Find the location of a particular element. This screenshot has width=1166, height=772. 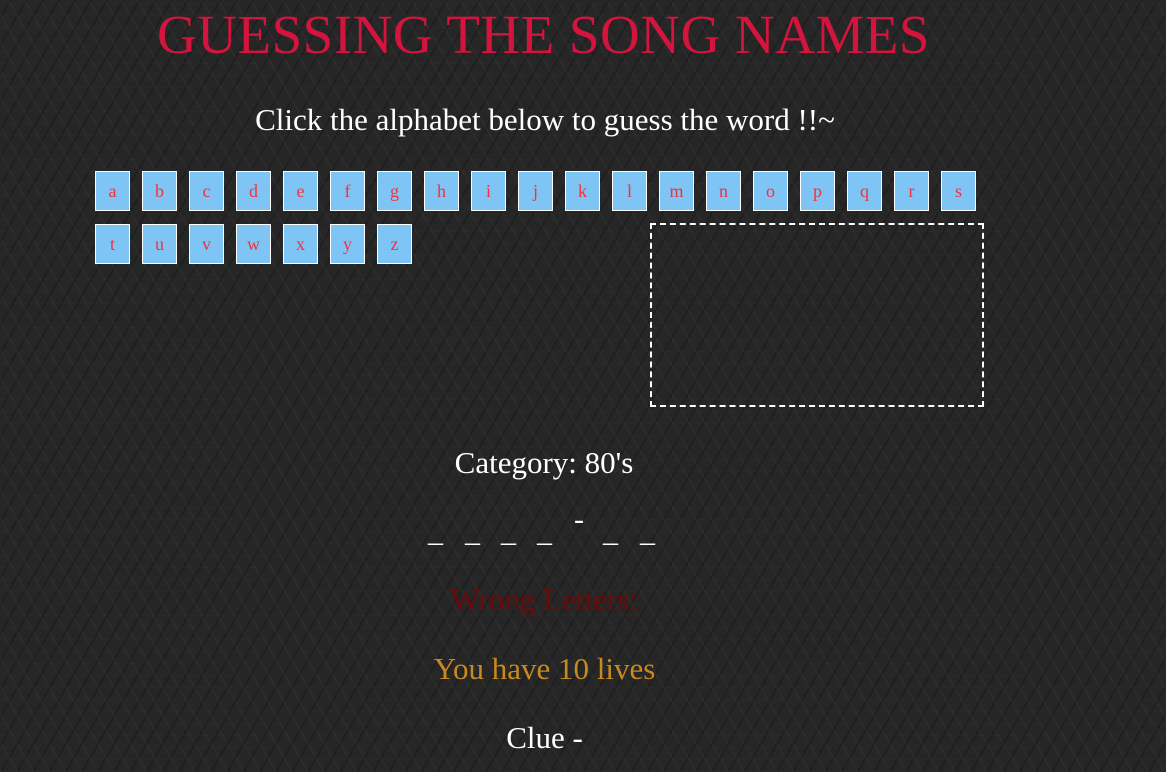

letter-button-x: x is located at coordinates (300, 244).